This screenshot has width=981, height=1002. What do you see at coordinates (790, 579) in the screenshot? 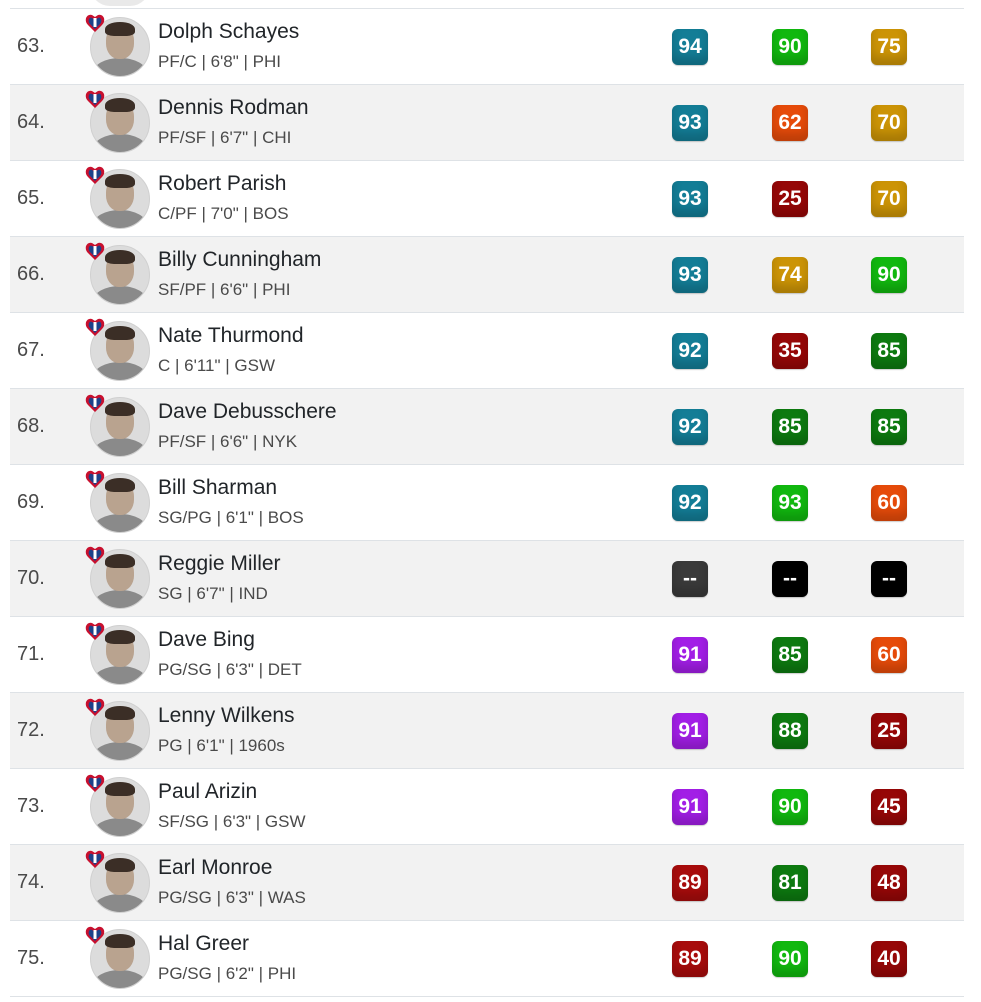
I see `three-point-rating-badge: --` at bounding box center [790, 579].